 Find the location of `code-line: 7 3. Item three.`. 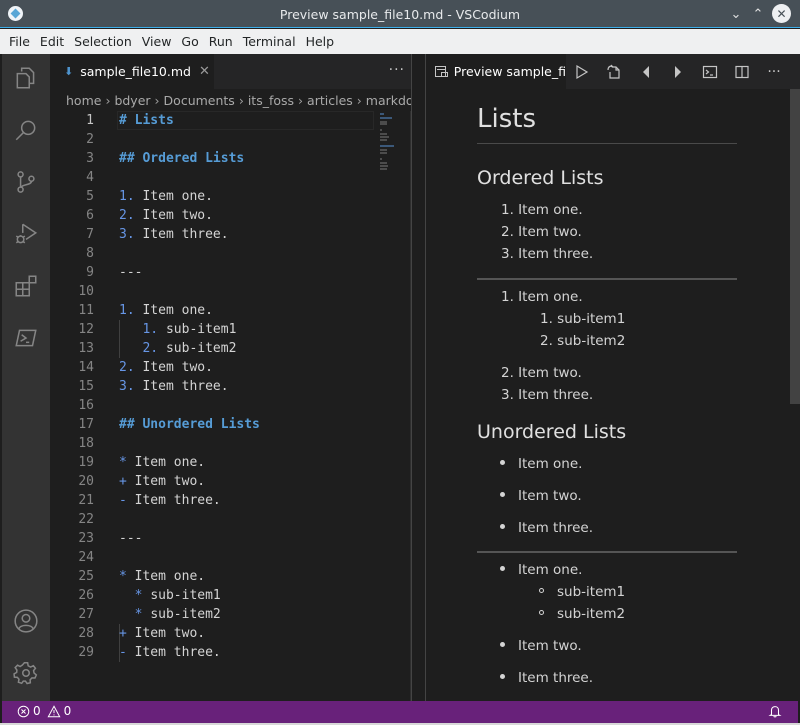

code-line: 7 3. Item three. is located at coordinates (230, 234).